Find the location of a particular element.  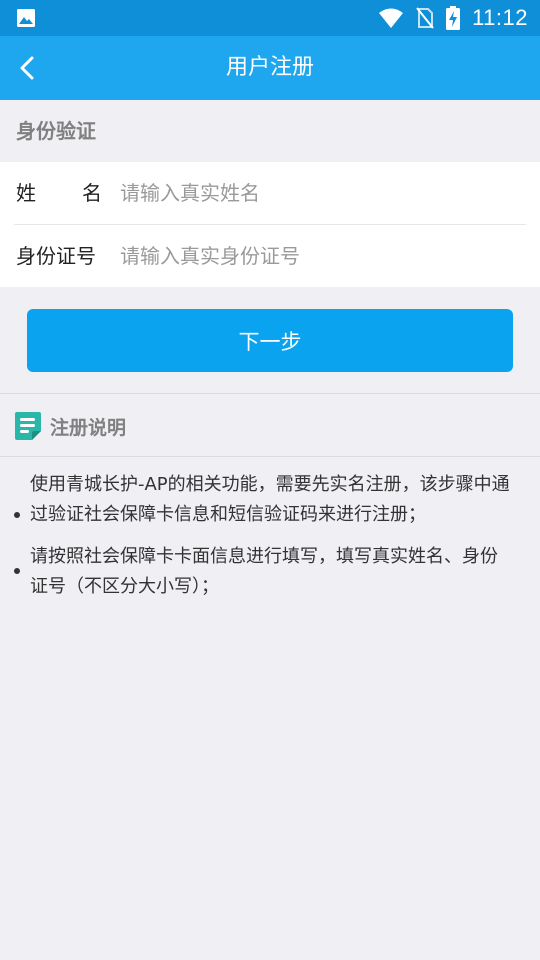

notes-header: 注册说明 is located at coordinates (70, 426).